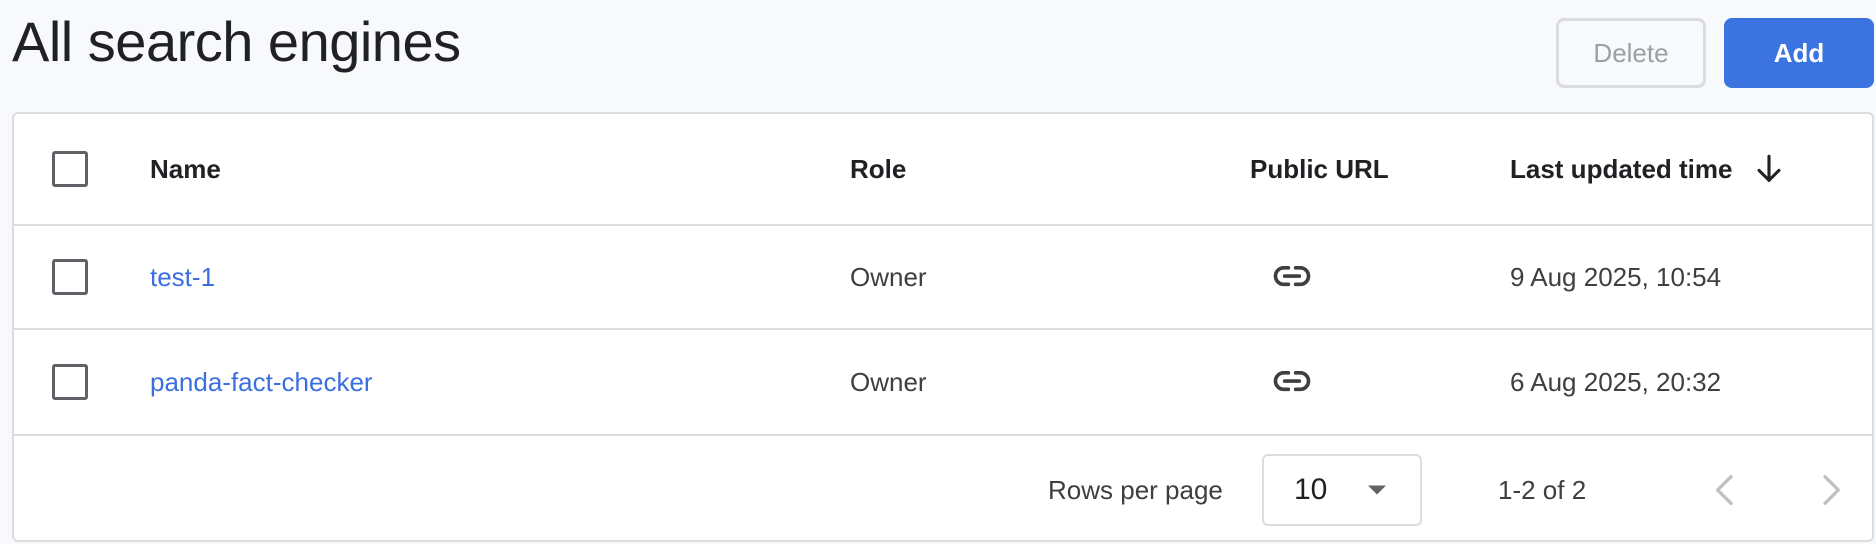 Image resolution: width=1876 pixels, height=544 pixels. Describe the element at coordinates (185, 169) in the screenshot. I see `column-header-name: Name` at that location.